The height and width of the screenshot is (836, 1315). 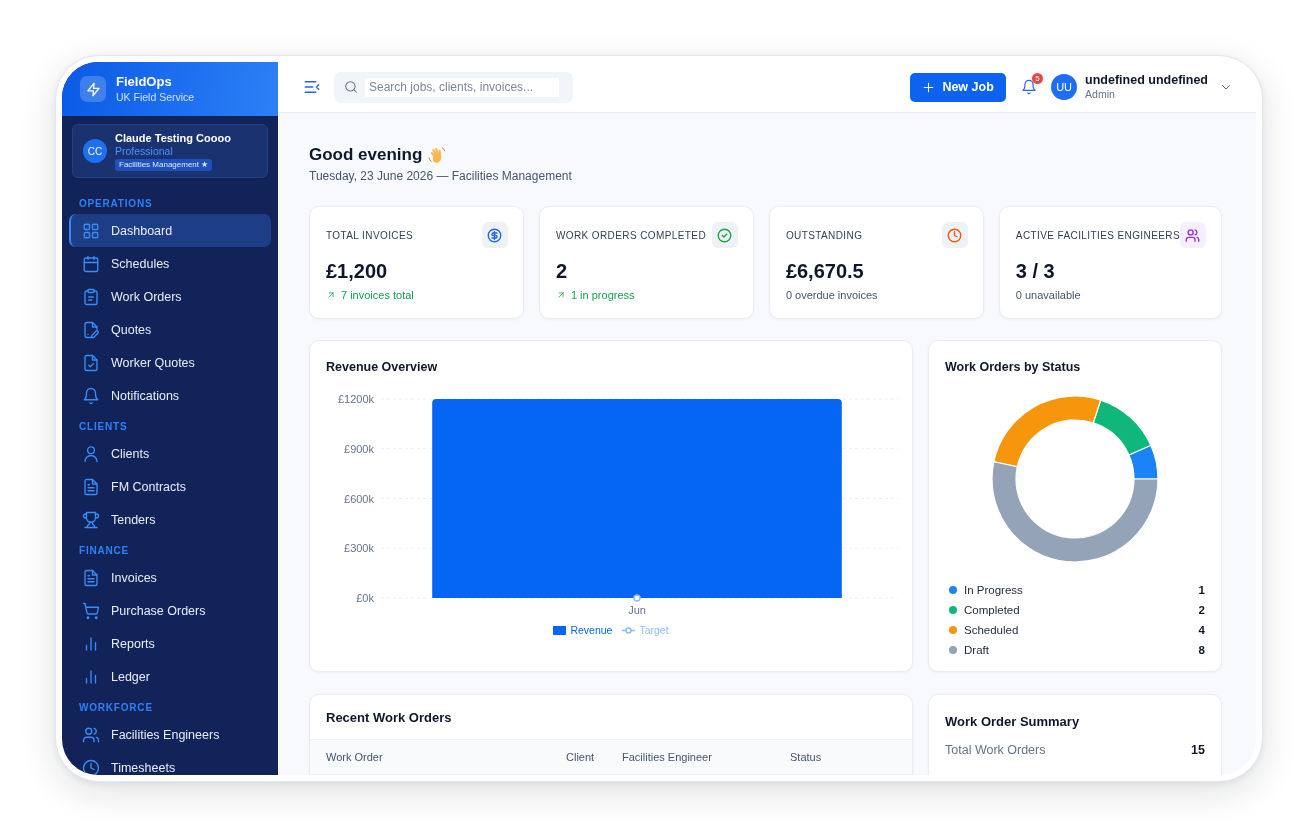 What do you see at coordinates (357, 271) in the screenshot?
I see `stat-value: £1,200` at bounding box center [357, 271].